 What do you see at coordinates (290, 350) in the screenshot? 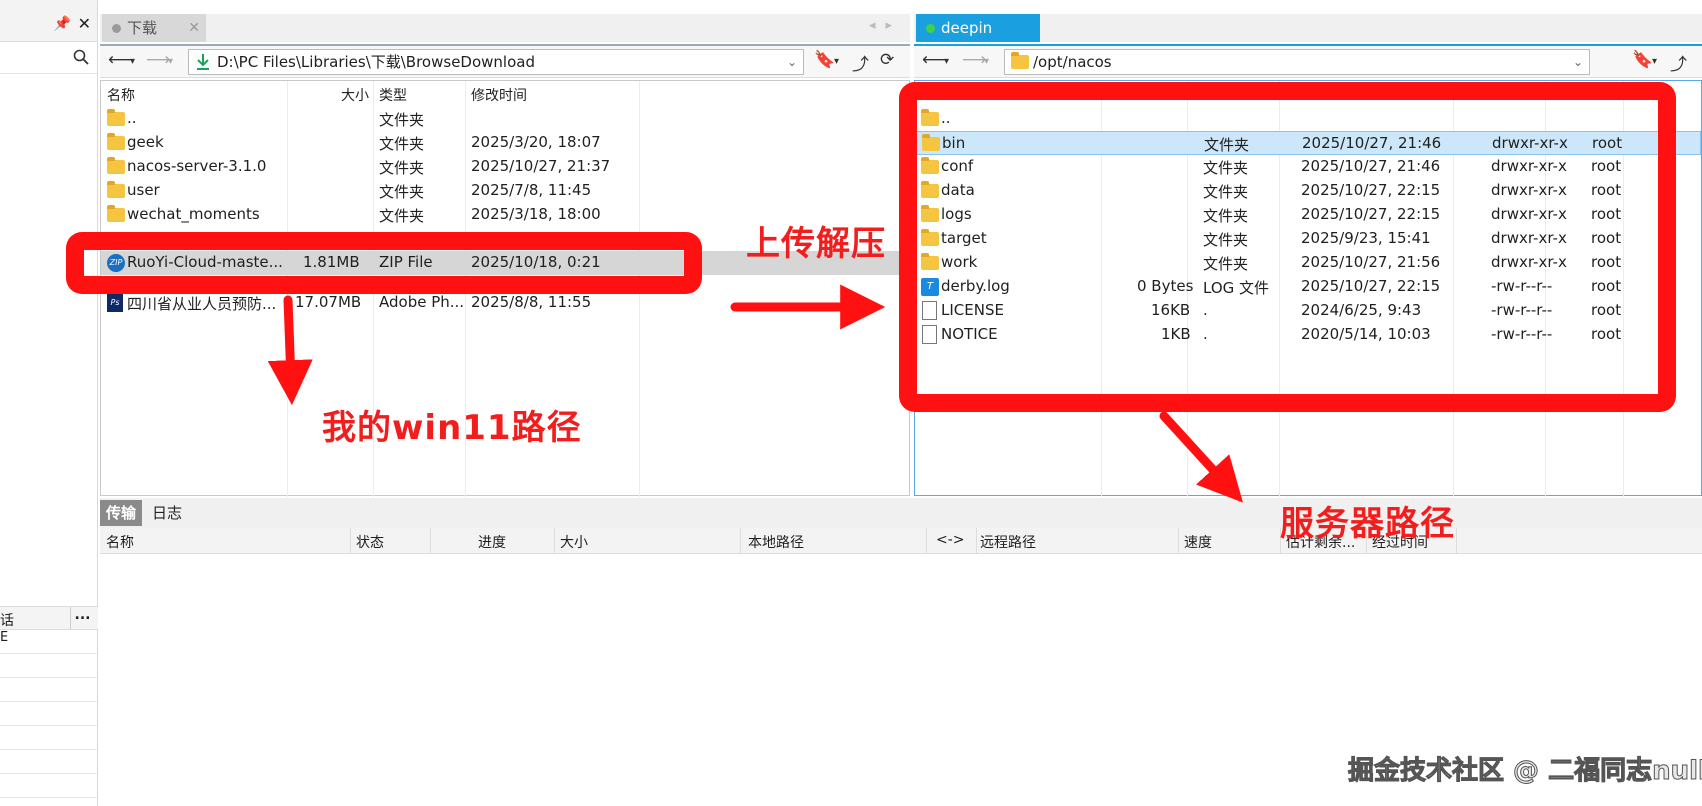
I see `arrow-local` at bounding box center [290, 350].